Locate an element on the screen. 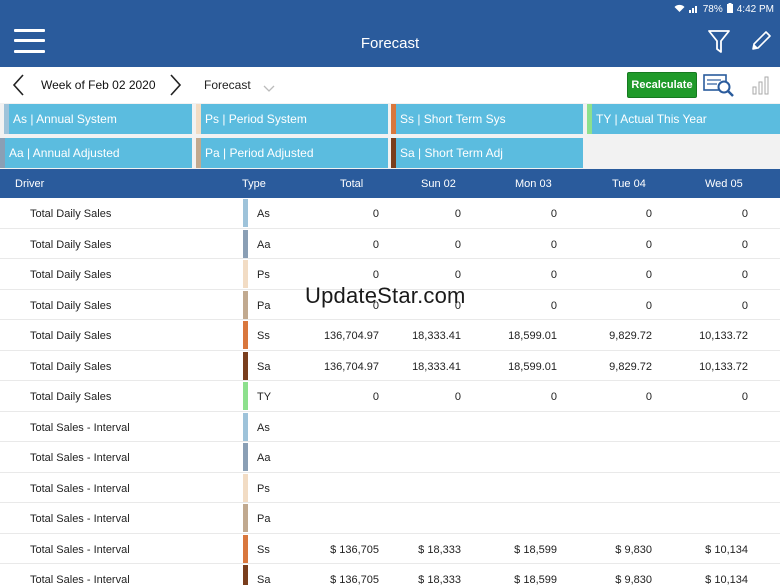 The image size is (780, 585). table-row: Total Sales - Interval Pa is located at coordinates (390, 518).